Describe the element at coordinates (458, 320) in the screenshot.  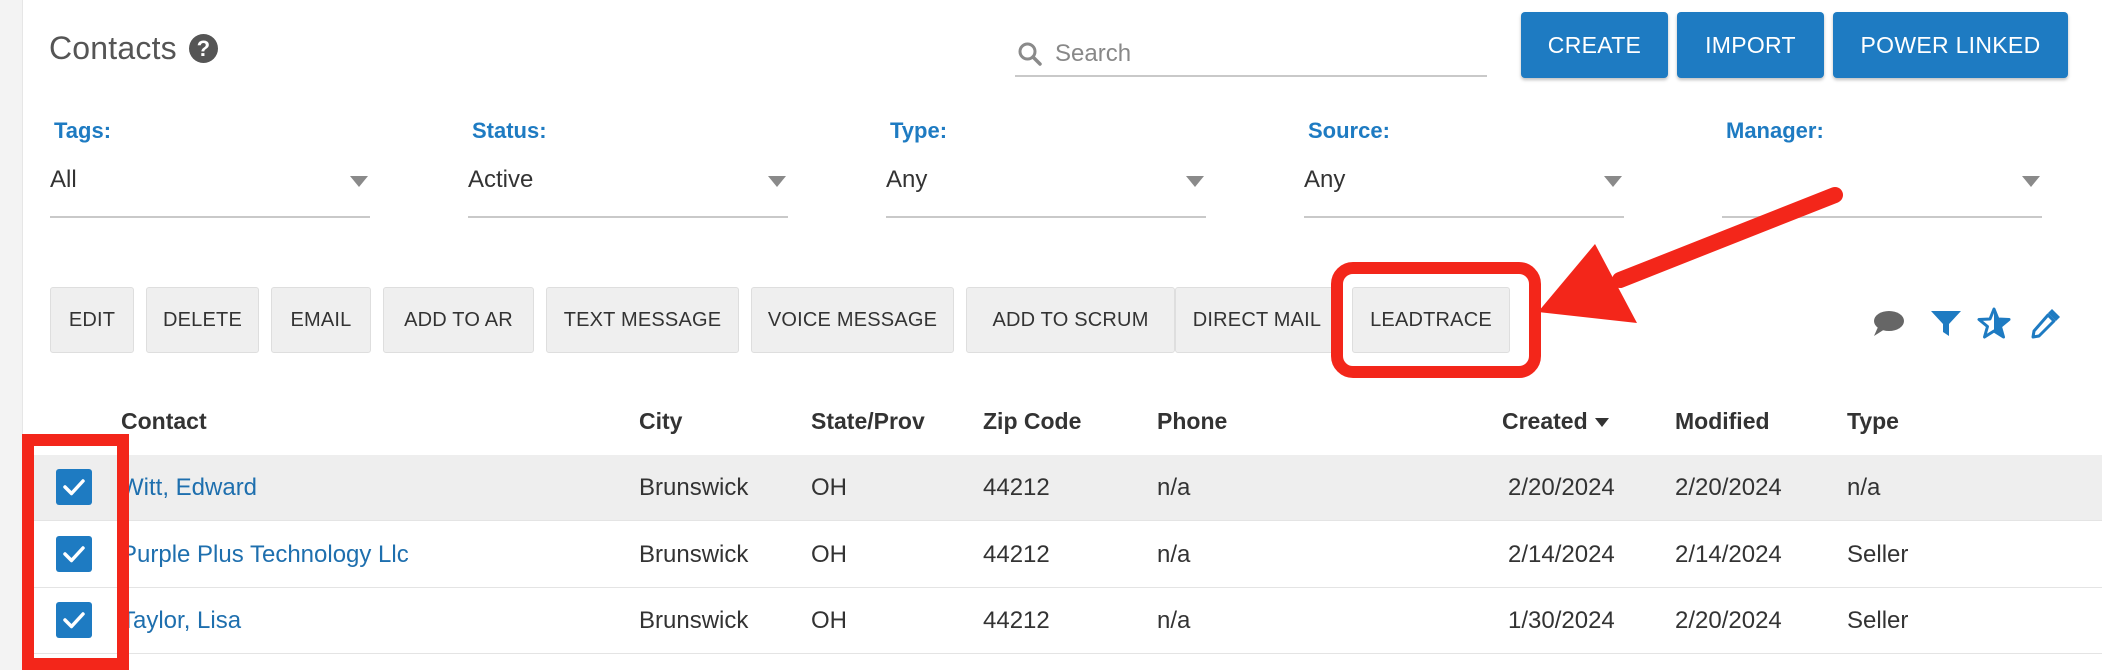
I see `add-to-ar-button: ADD TO AR` at that location.